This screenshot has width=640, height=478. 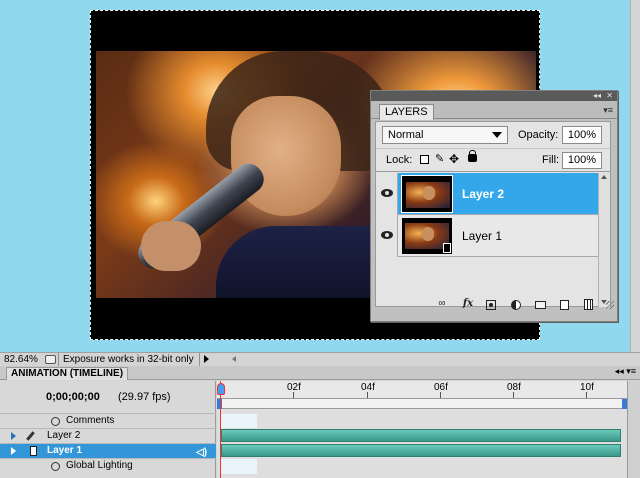 I want to click on timeline-row-layer-2: Layer 2, so click(x=108, y=435).